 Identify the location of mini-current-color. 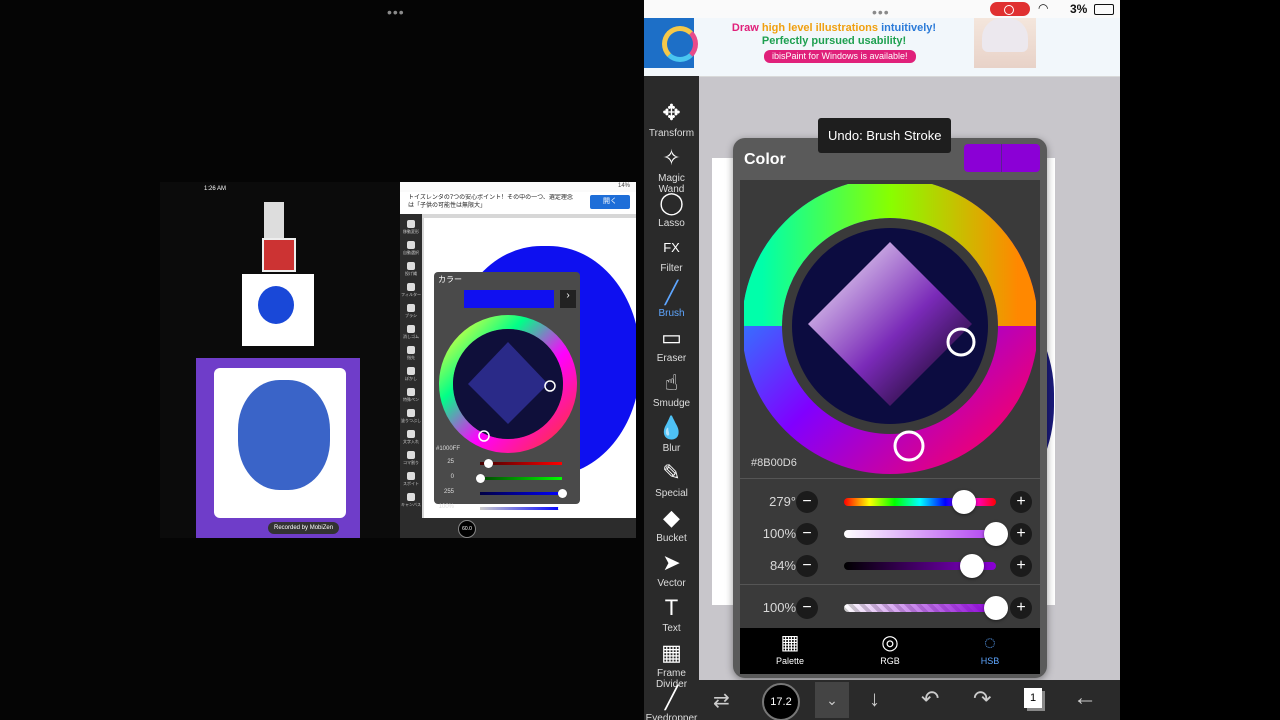
(509, 299).